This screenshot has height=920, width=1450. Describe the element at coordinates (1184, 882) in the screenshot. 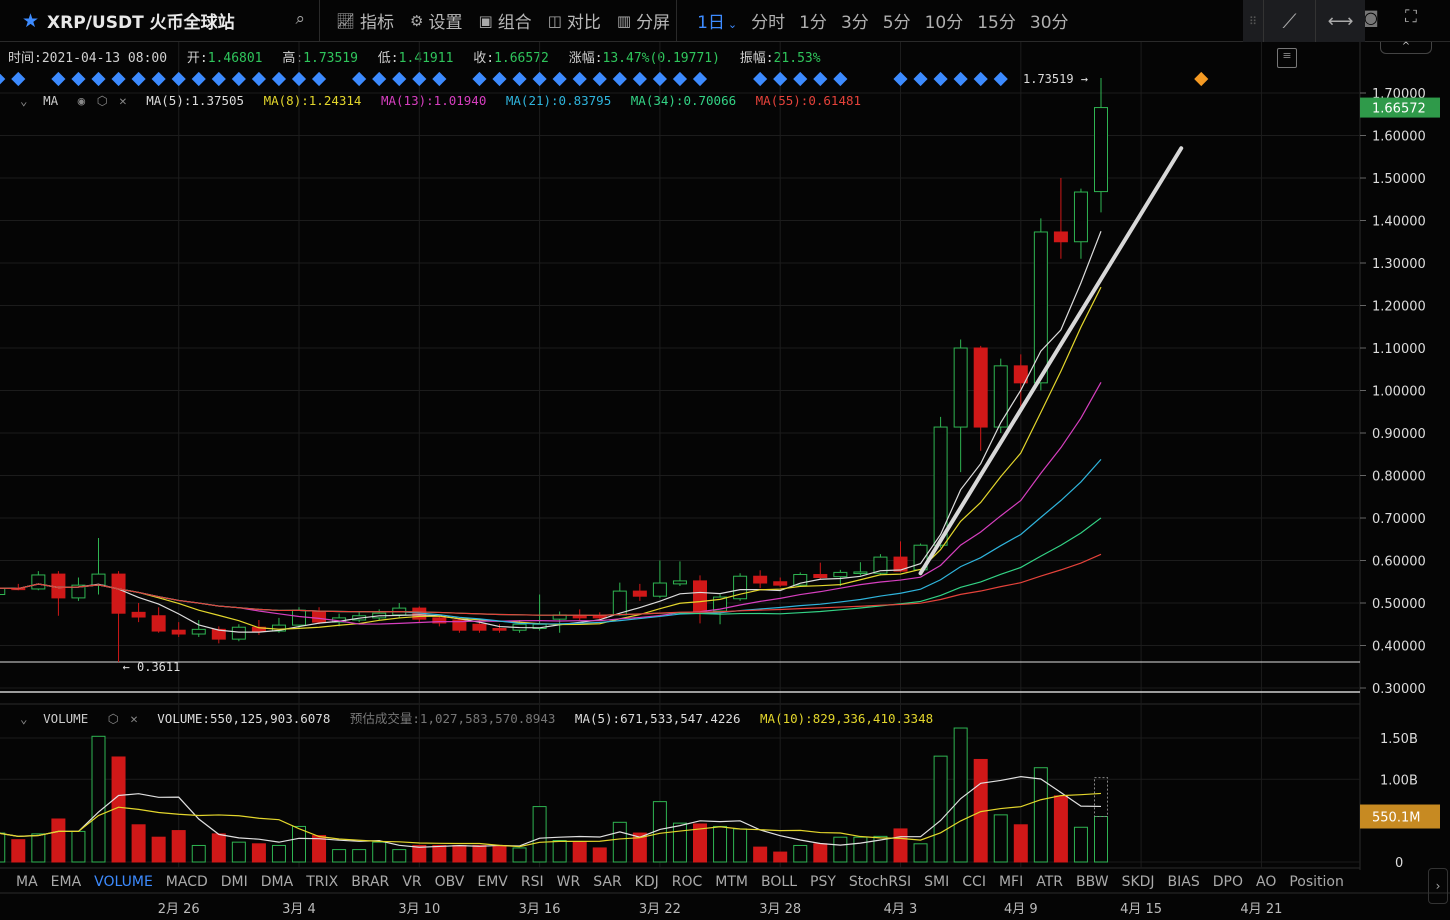

I see `indicator-tab-bias: BIAS` at that location.